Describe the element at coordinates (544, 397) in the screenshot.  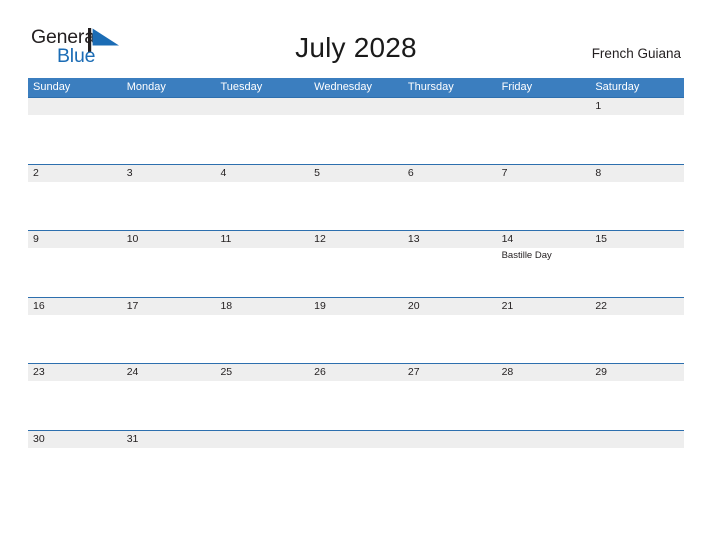
I see `day-cell: 28` at that location.